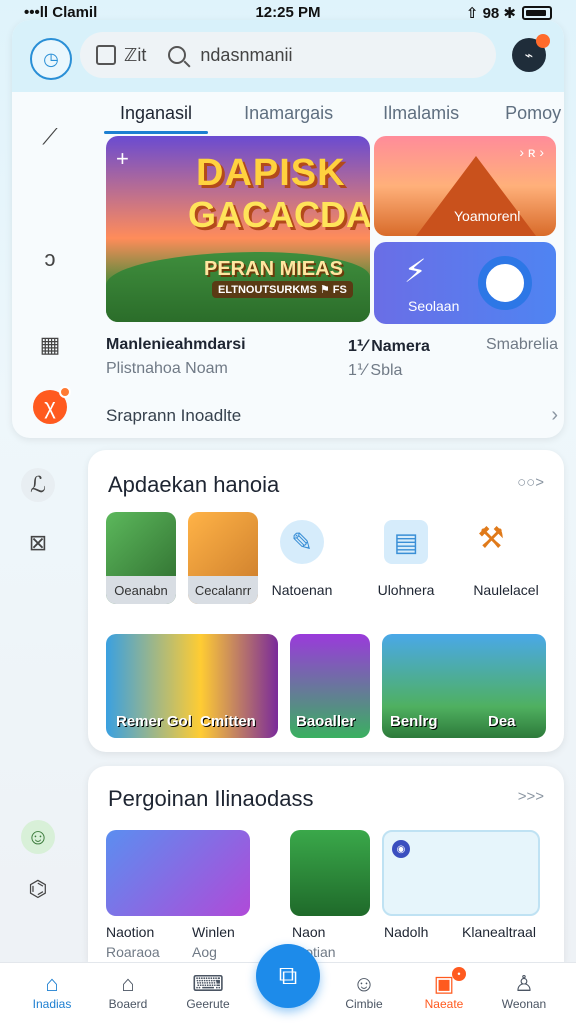 Image resolution: width=576 pixels, height=1024 pixels. What do you see at coordinates (154, 721) in the screenshot?
I see `game-label-1: Remer Gol` at bounding box center [154, 721].